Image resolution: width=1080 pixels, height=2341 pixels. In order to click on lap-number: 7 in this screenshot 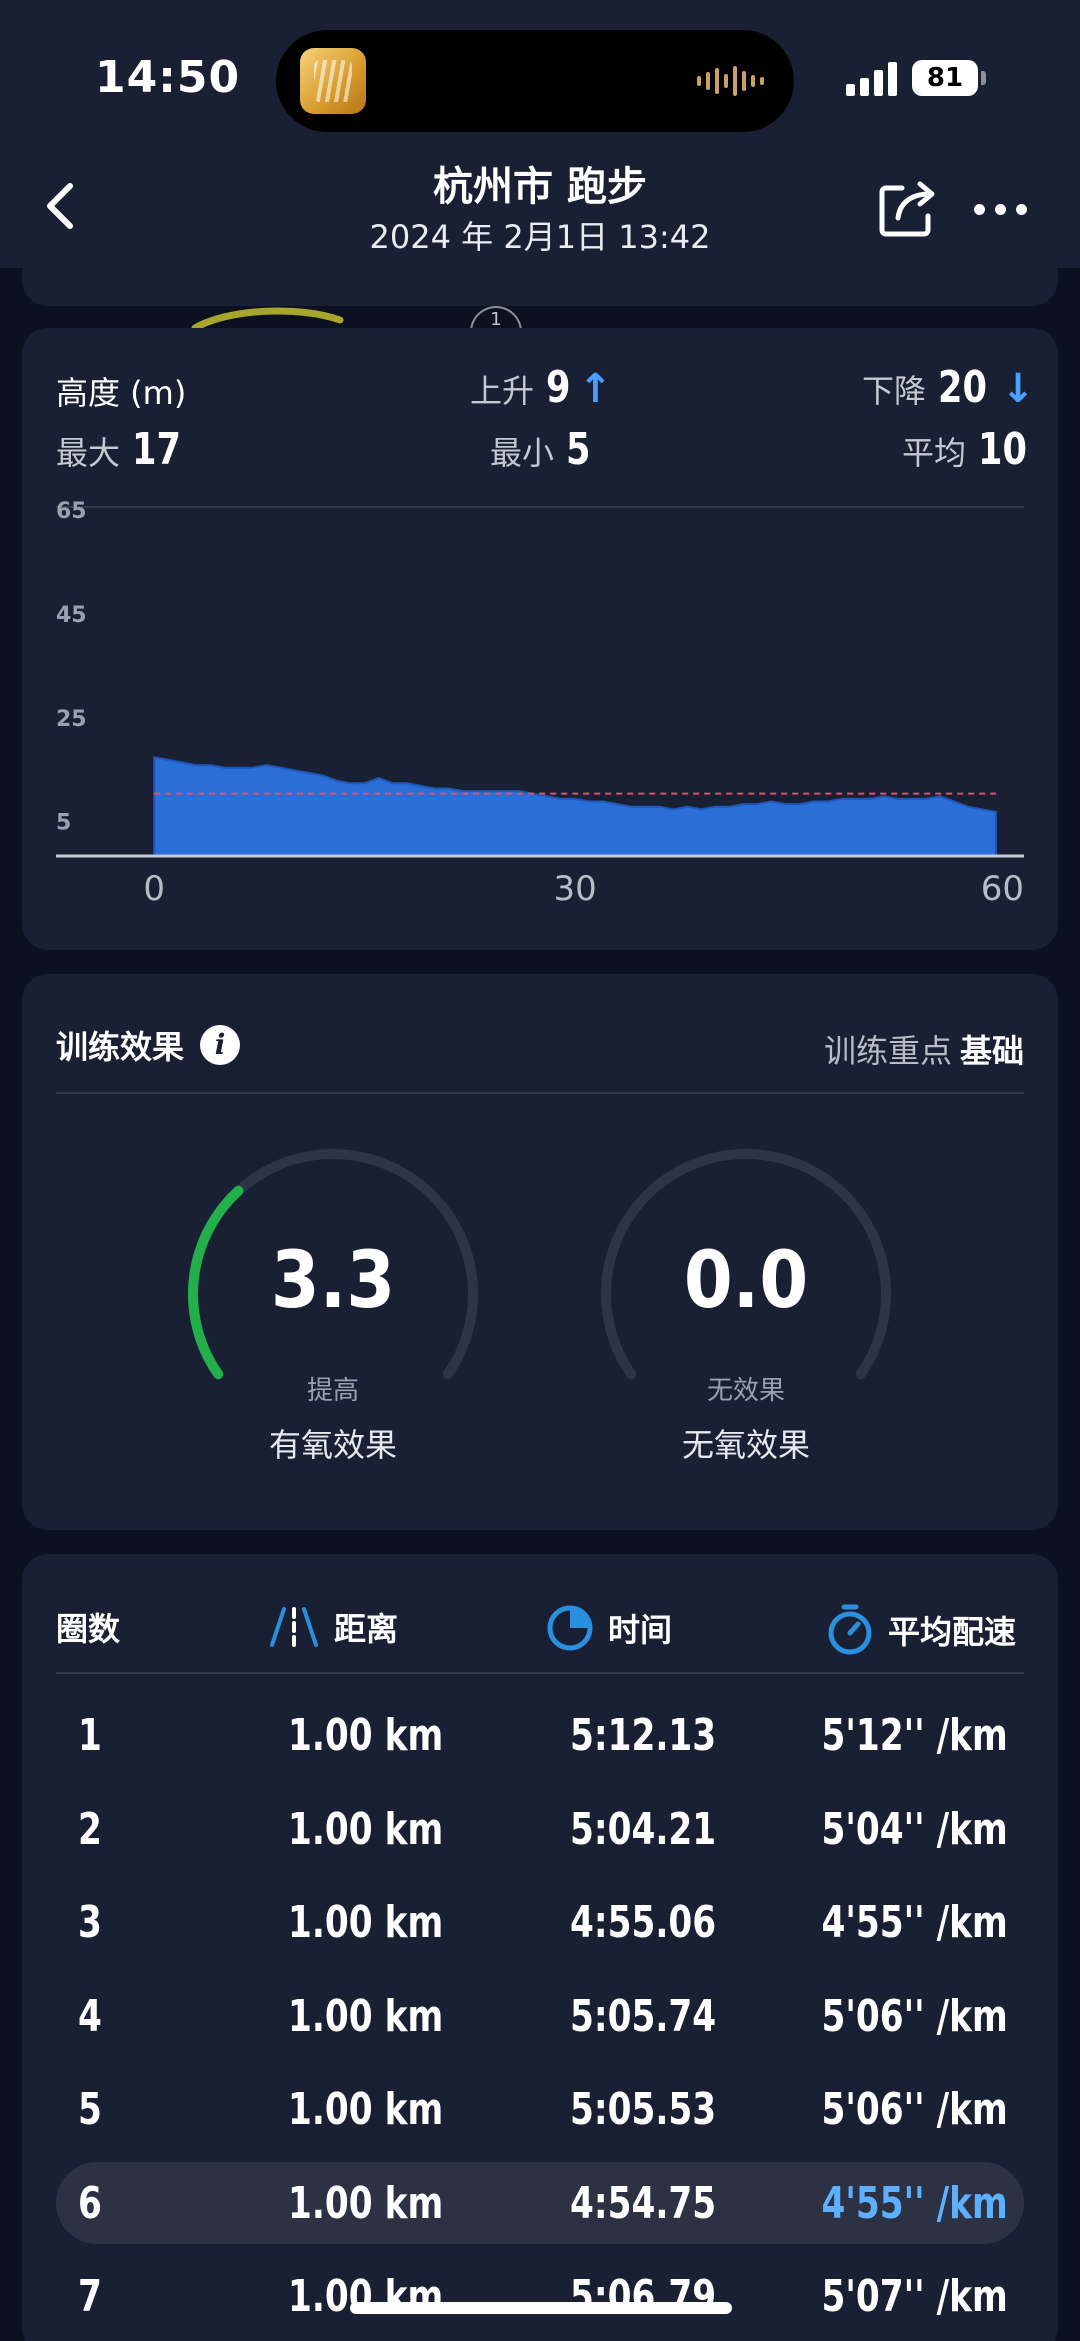, I will do `click(90, 2296)`.